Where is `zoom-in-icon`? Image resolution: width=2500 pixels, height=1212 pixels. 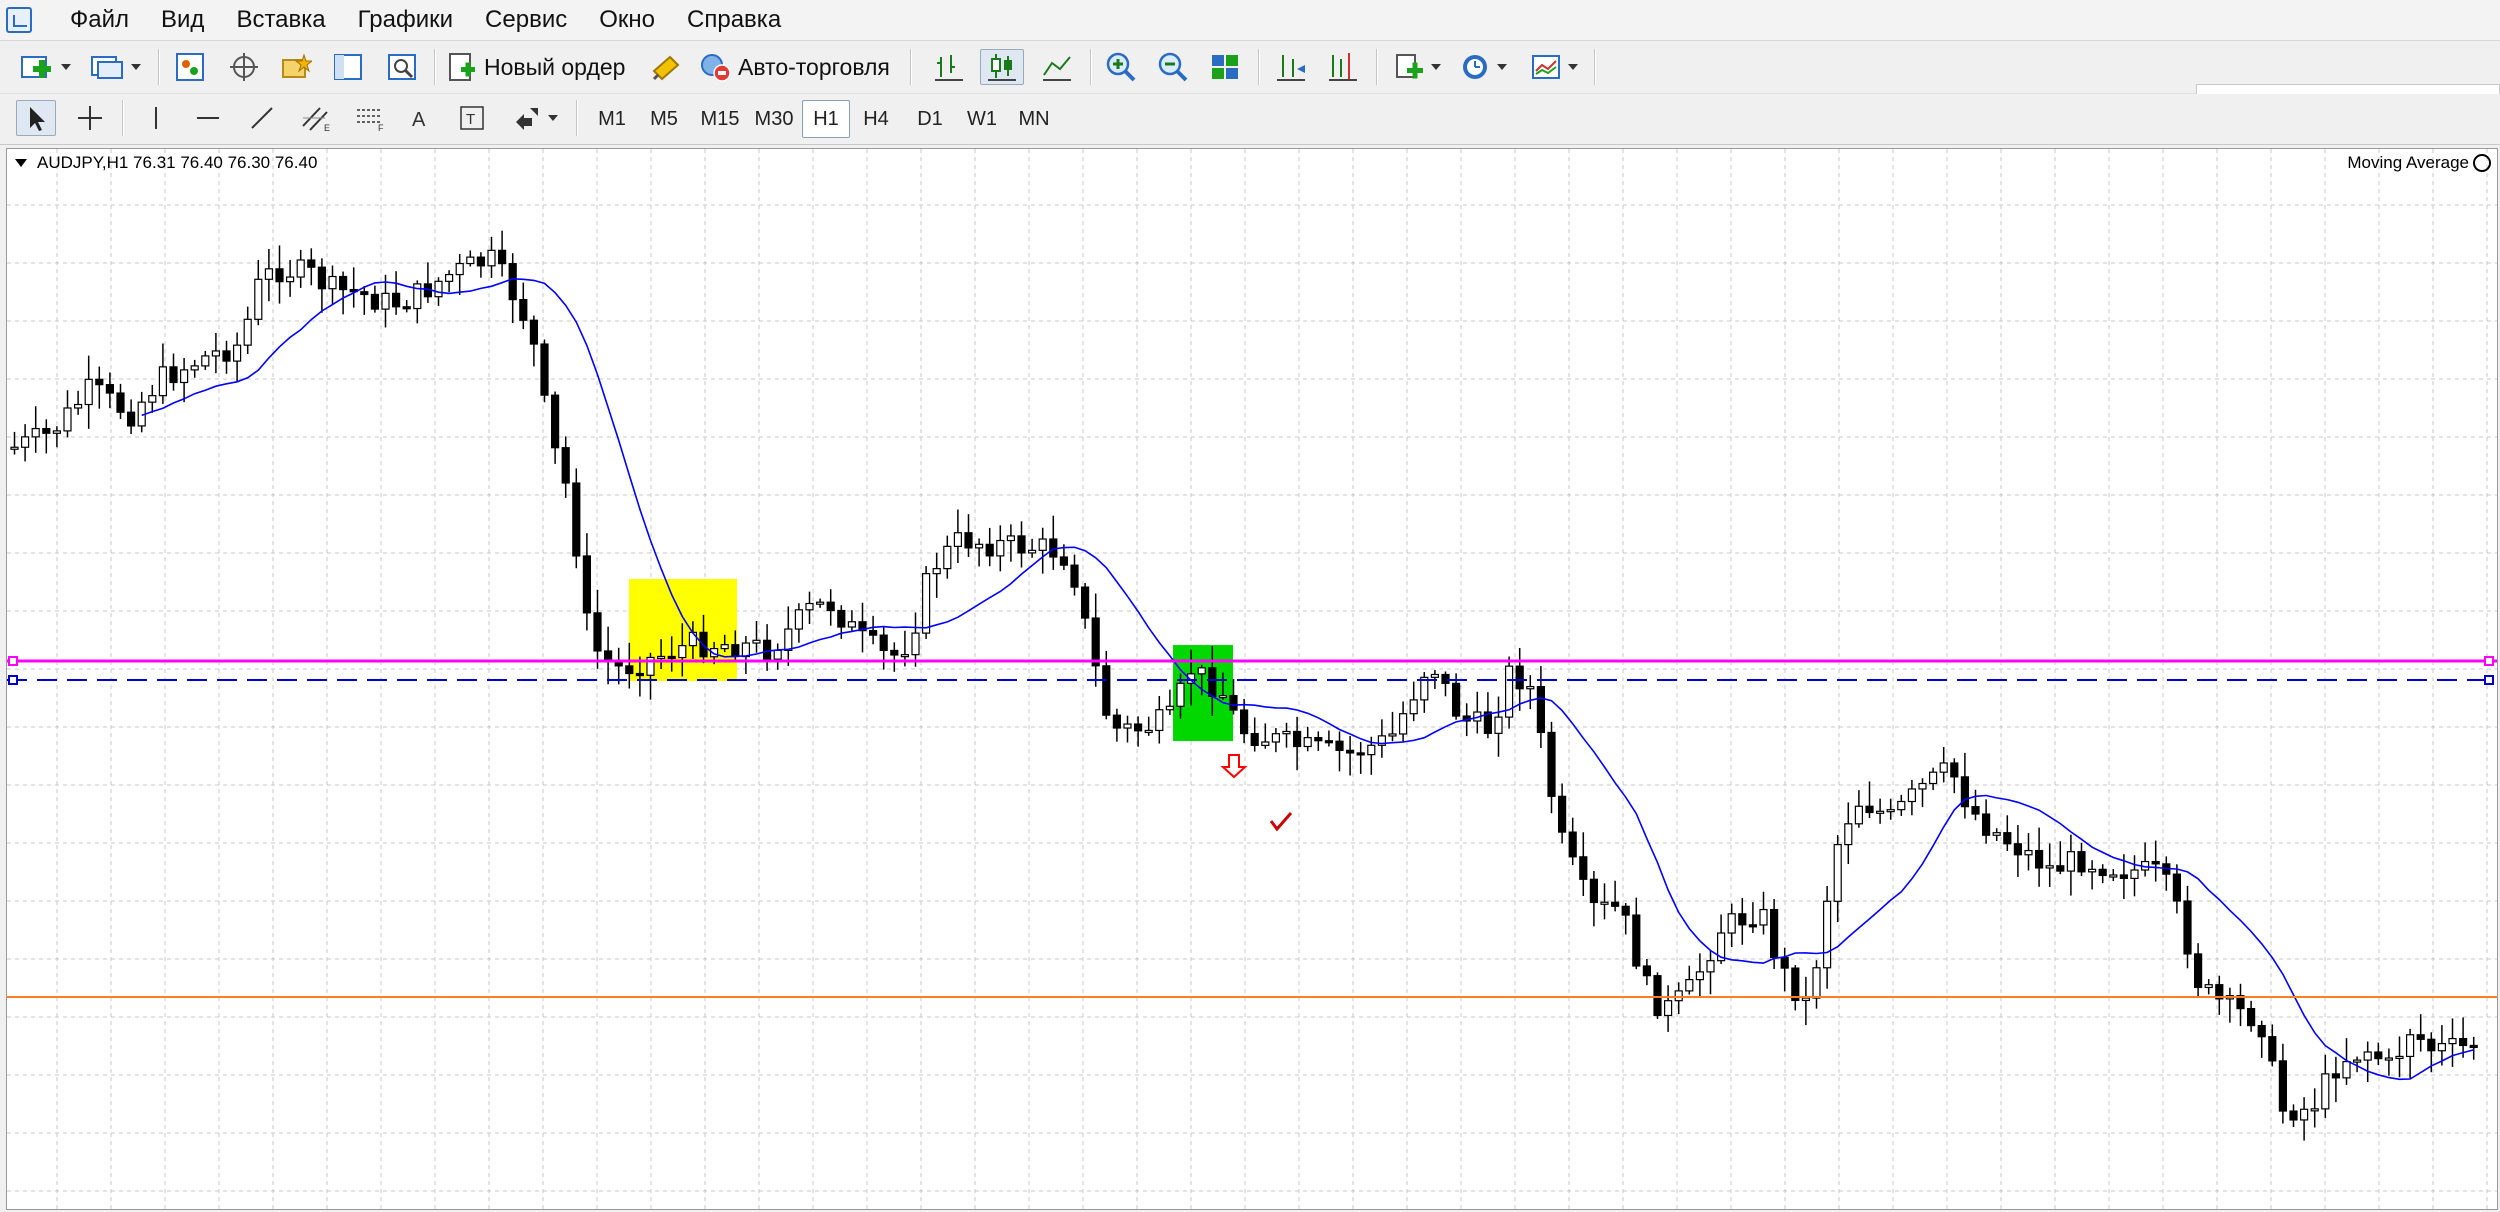 zoom-in-icon is located at coordinates (1121, 67).